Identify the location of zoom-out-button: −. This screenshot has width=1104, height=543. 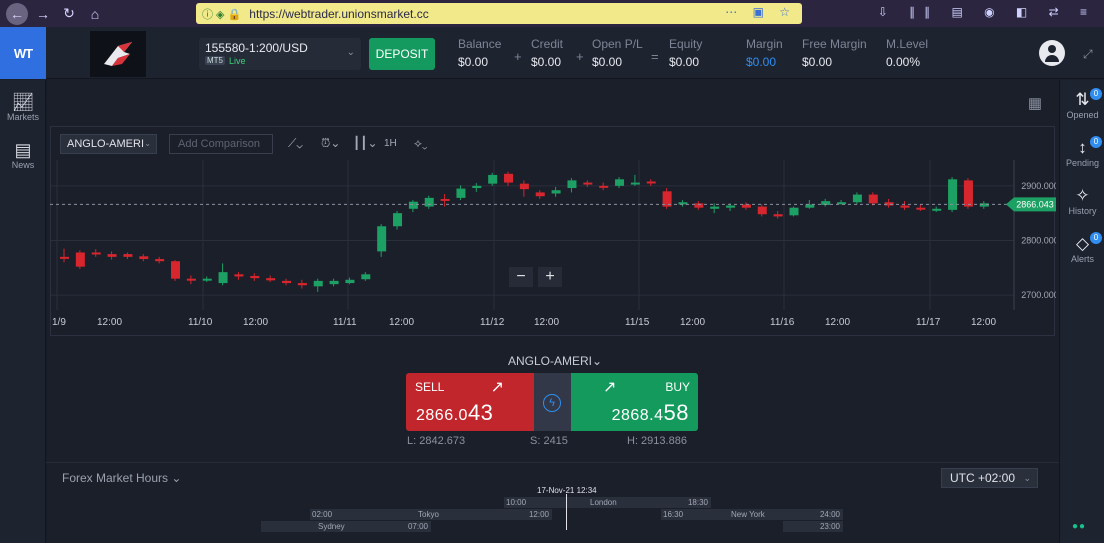
(521, 277).